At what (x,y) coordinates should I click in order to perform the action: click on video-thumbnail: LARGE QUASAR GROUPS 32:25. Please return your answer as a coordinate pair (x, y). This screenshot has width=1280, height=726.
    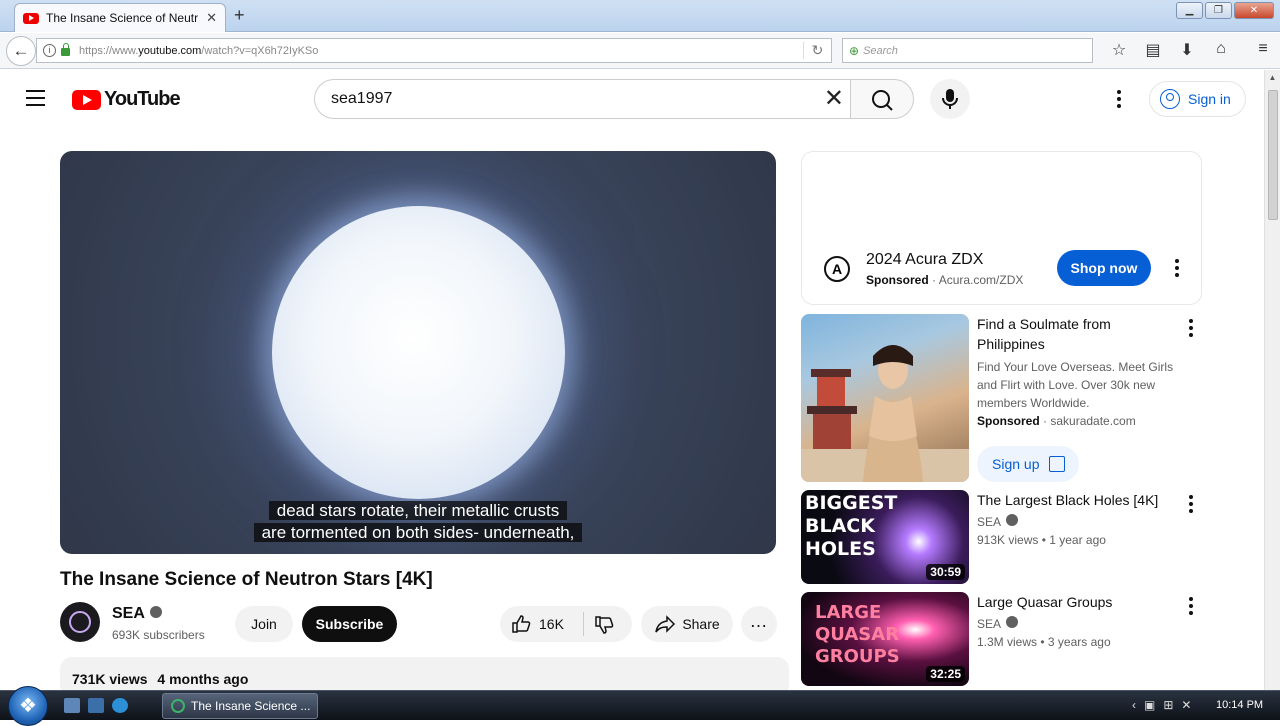
    Looking at the image, I should click on (885, 639).